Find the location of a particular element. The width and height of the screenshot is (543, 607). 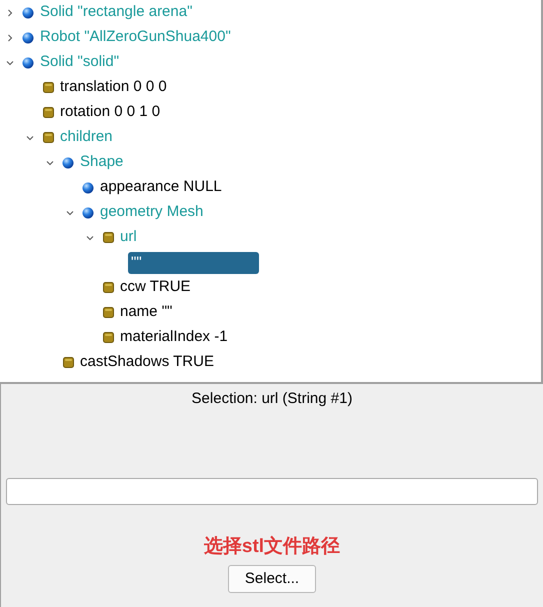

tree-item: rotation 0 0 1 0 is located at coordinates (110, 112).